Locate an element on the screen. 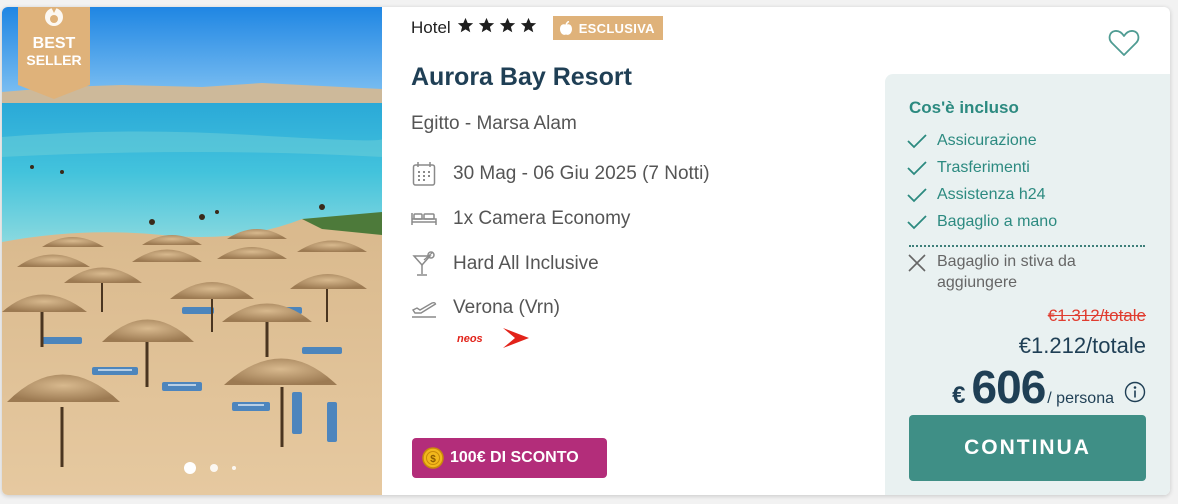 The width and height of the screenshot is (1178, 504). room-row: 1x Camera Economy is located at coordinates (520, 219).